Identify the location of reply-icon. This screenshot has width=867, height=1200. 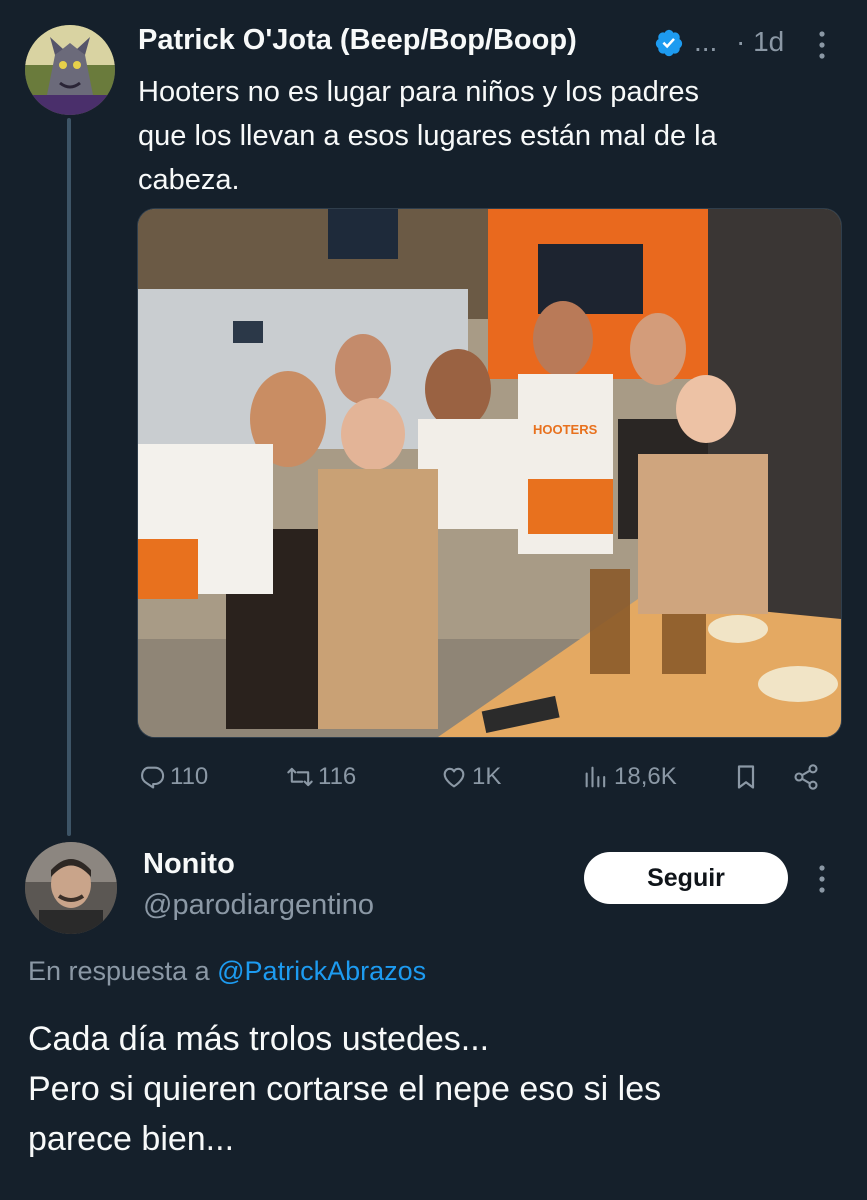
(153, 777).